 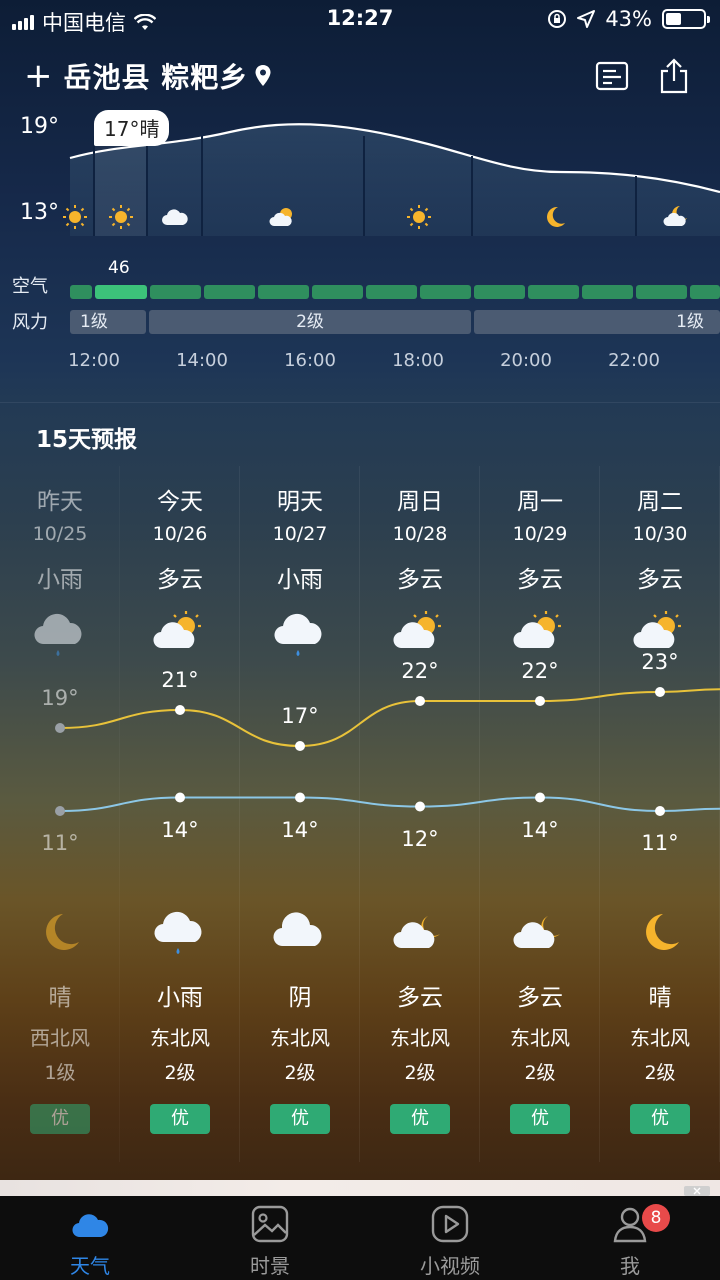 I want to click on hour-time-label: 22:00, so click(x=634, y=360).